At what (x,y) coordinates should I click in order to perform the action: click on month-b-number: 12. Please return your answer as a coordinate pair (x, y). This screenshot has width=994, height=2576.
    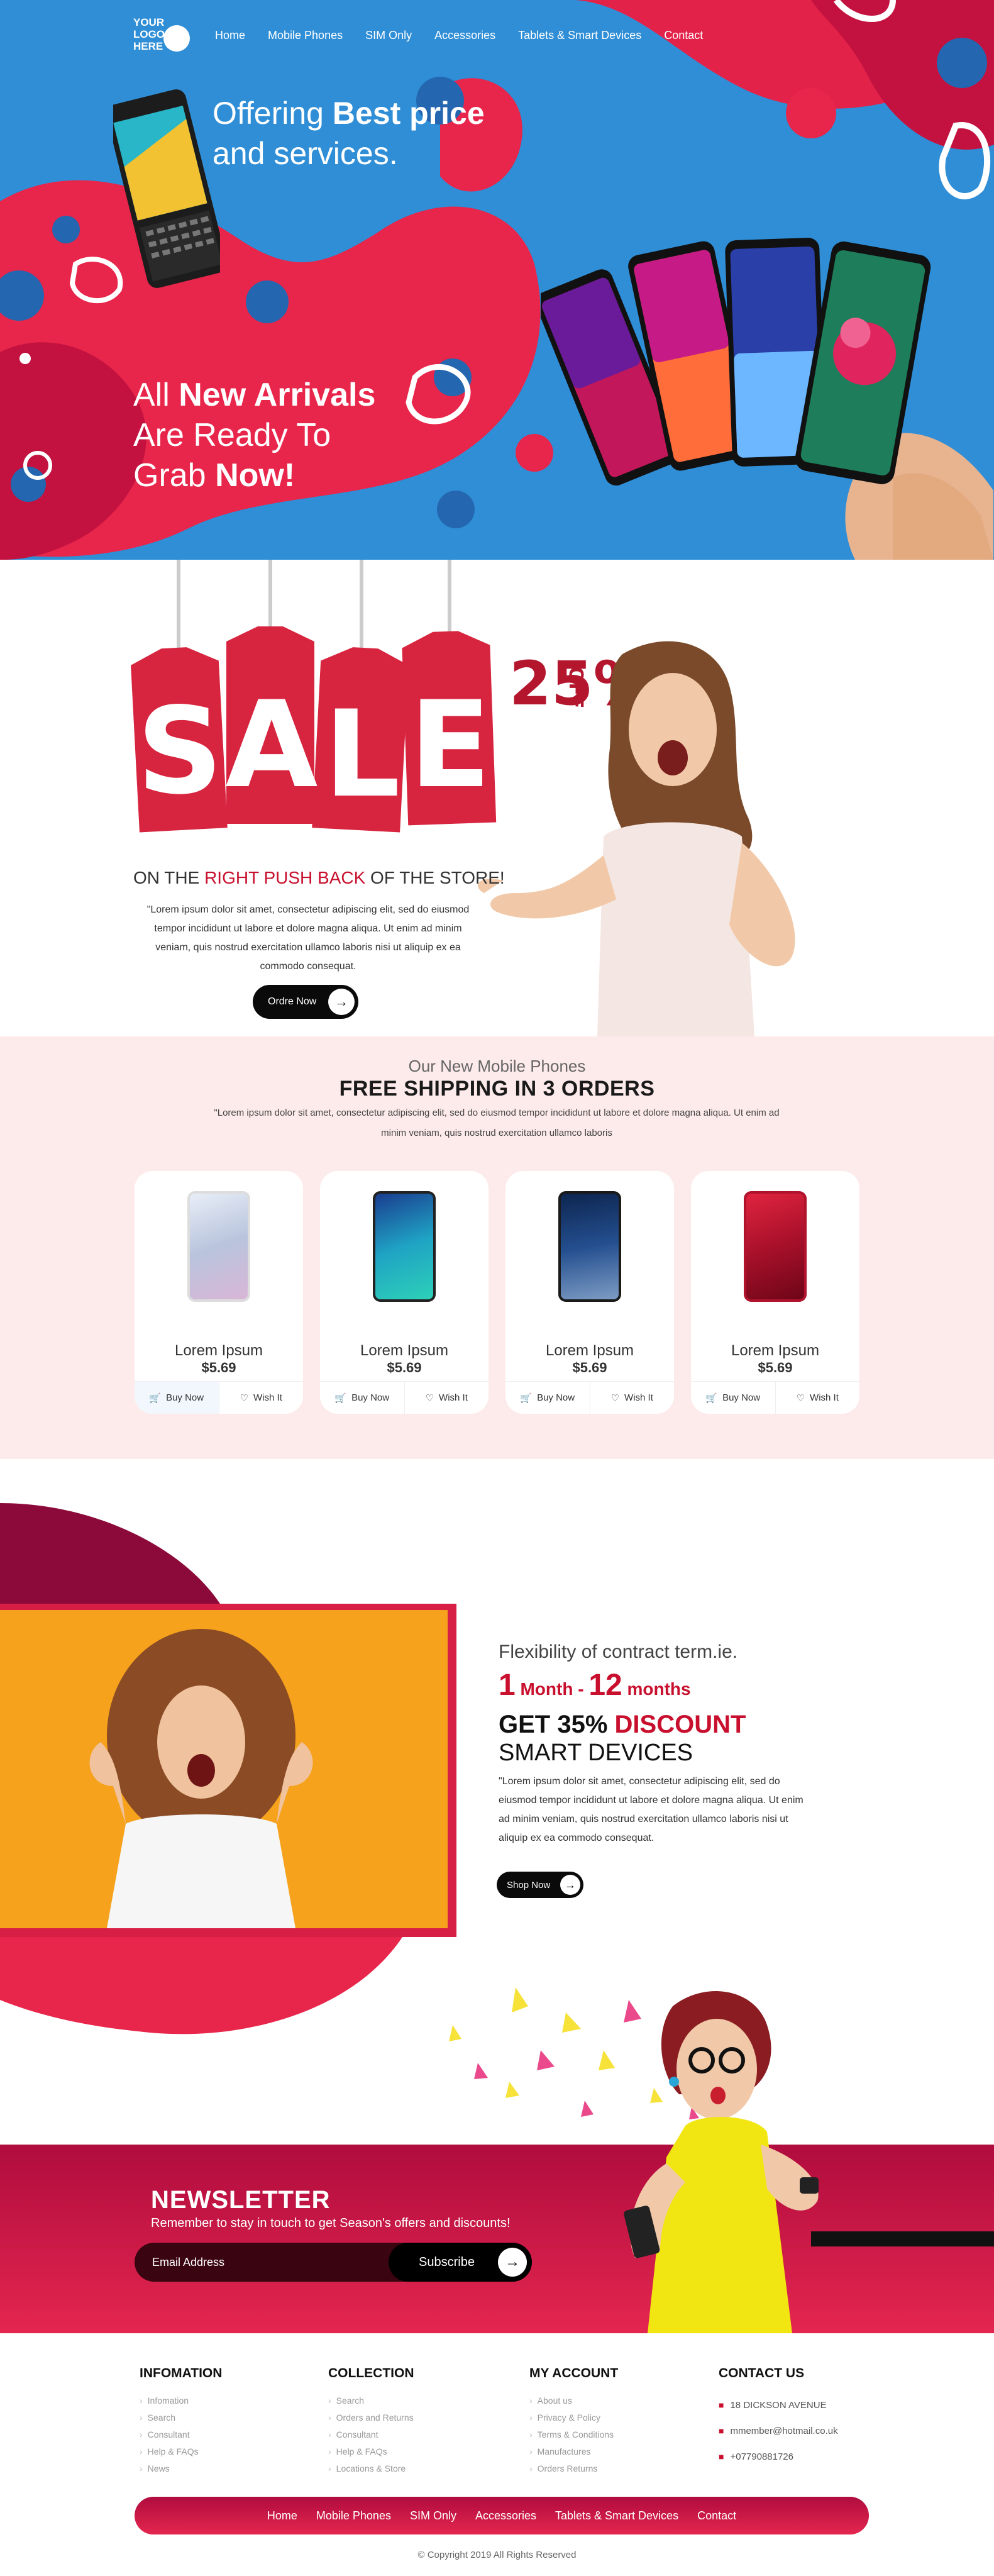
    Looking at the image, I should click on (605, 1685).